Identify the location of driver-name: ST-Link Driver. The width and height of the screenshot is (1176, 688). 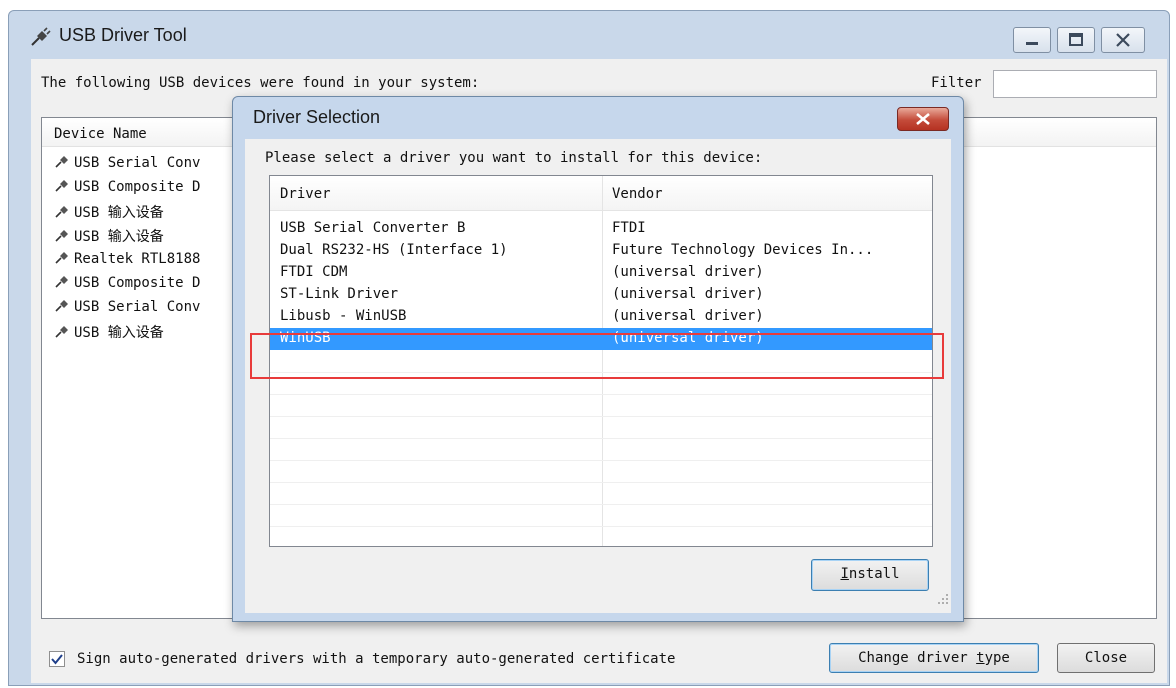
(339, 294).